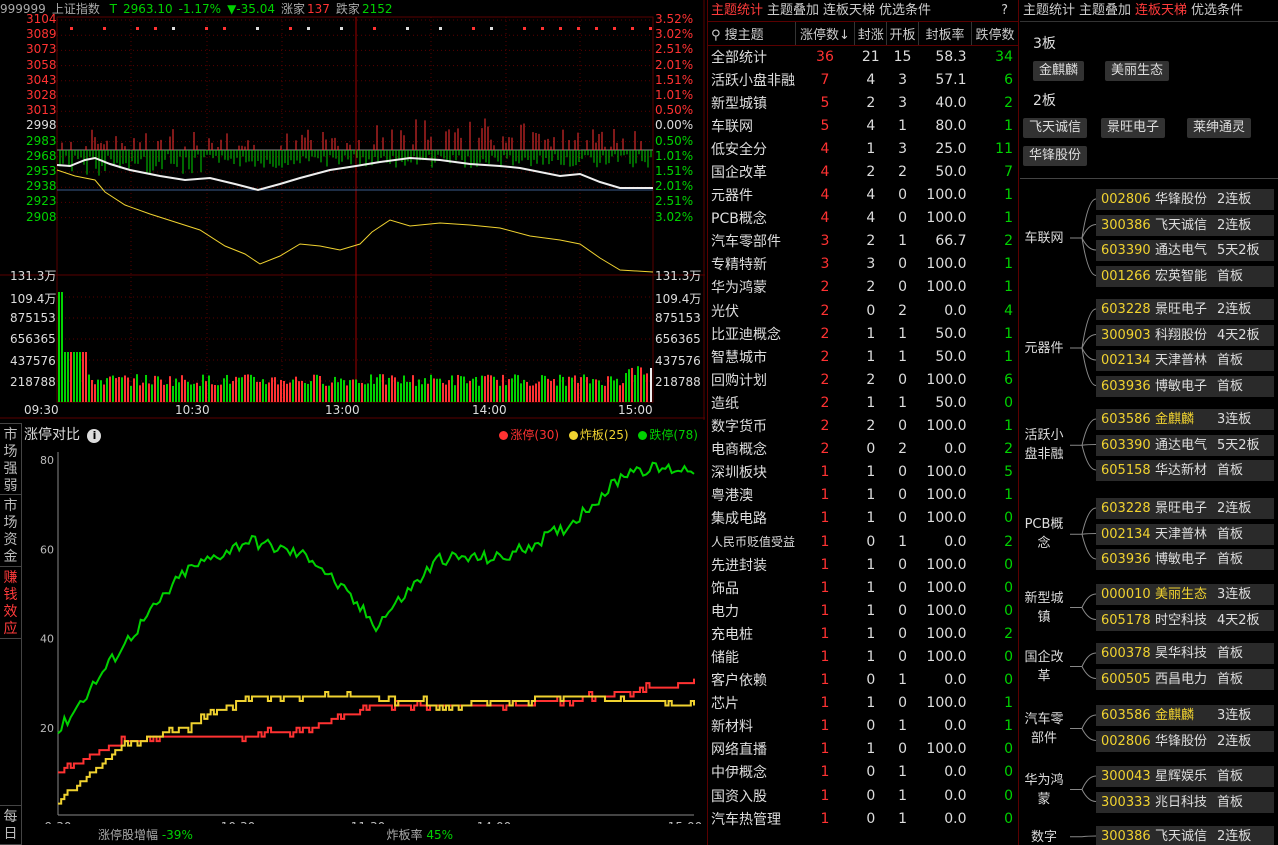  I want to click on ladder-stock-row: 001266 宏英智能 首板, so click(1185, 276).